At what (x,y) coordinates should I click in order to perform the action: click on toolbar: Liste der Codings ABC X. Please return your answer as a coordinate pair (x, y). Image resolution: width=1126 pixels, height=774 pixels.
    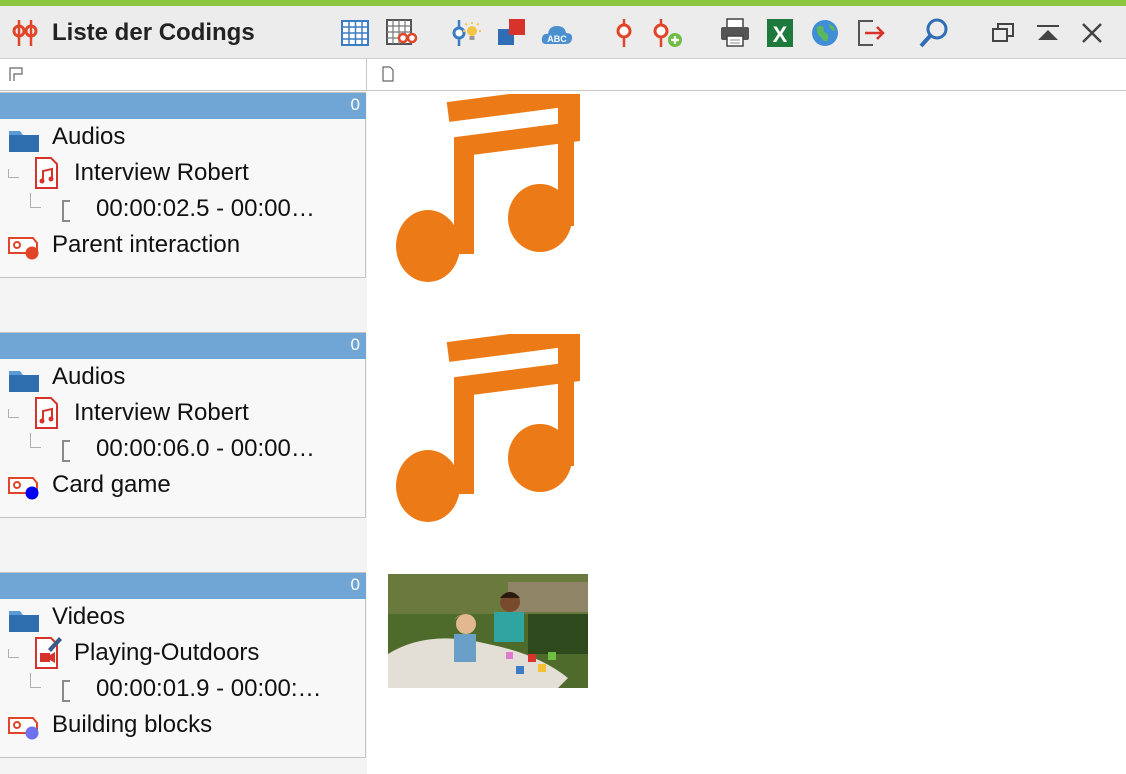
    Looking at the image, I should click on (563, 32).